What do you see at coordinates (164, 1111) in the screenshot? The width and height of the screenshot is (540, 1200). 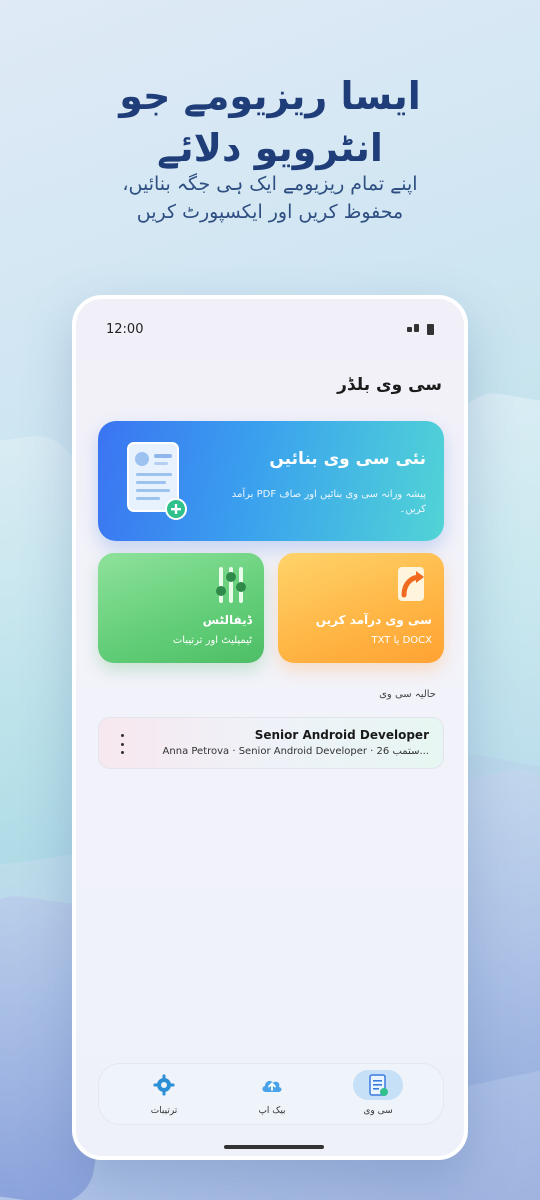 I see `nav-label-settings: ترتیبات` at bounding box center [164, 1111].